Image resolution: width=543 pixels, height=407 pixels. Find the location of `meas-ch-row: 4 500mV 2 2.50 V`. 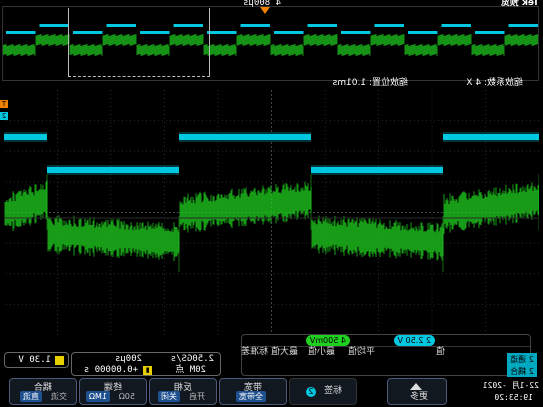

meas-ch-row: 4 500mV 2 2.50 V is located at coordinates (385, 341).